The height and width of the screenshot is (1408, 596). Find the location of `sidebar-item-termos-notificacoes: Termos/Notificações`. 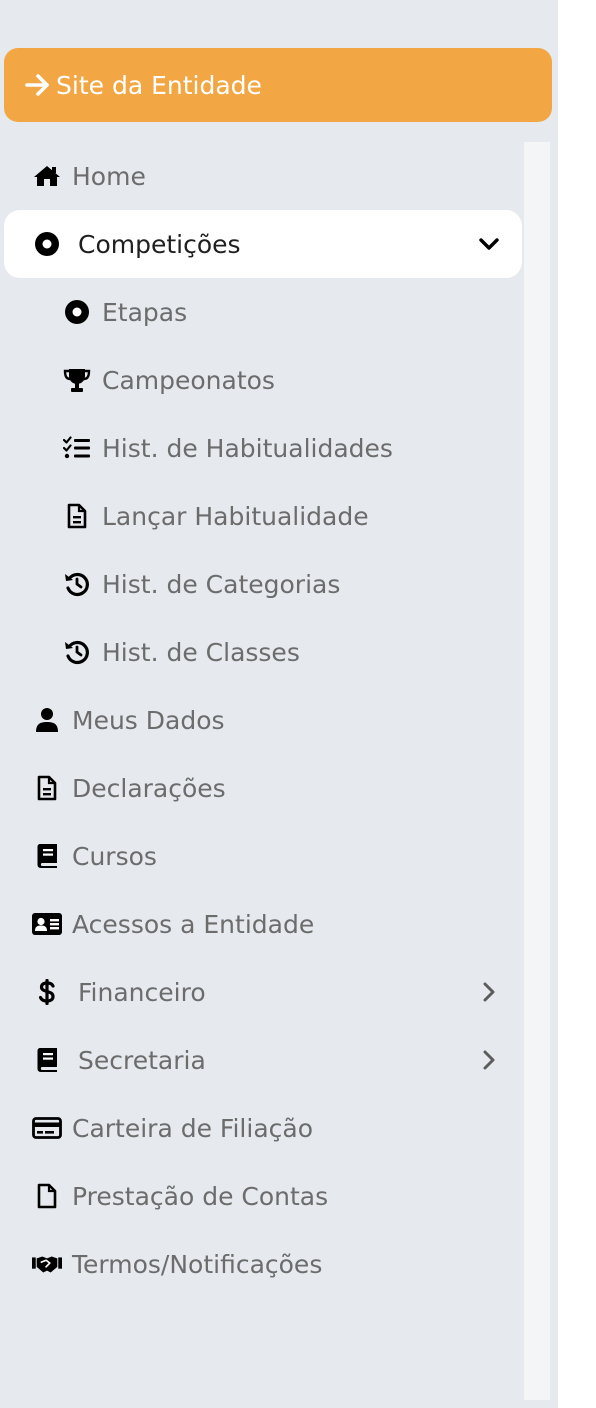

sidebar-item-termos-notificacoes: Termos/Notificações is located at coordinates (263, 1264).